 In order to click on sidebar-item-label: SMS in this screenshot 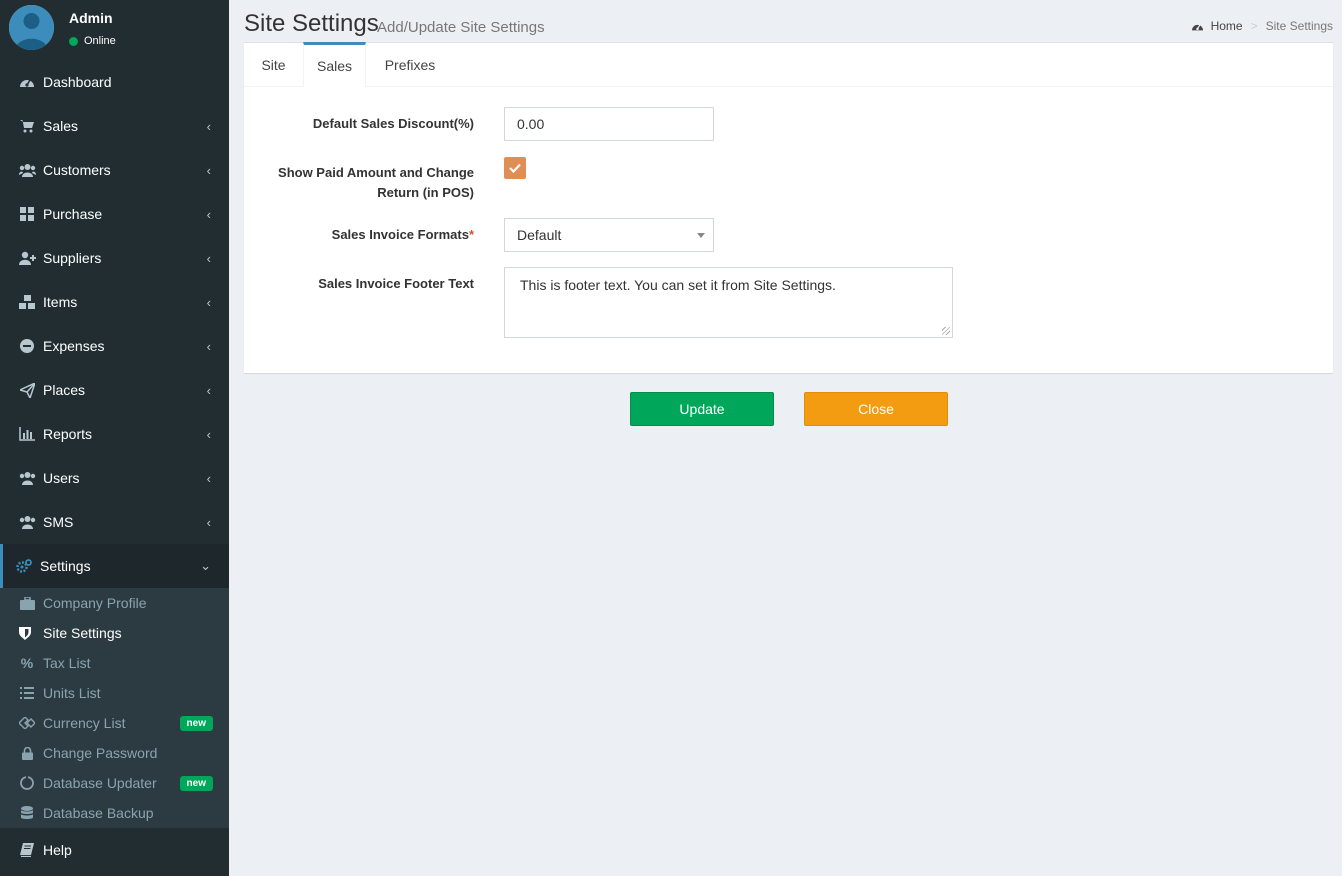, I will do `click(58, 522)`.